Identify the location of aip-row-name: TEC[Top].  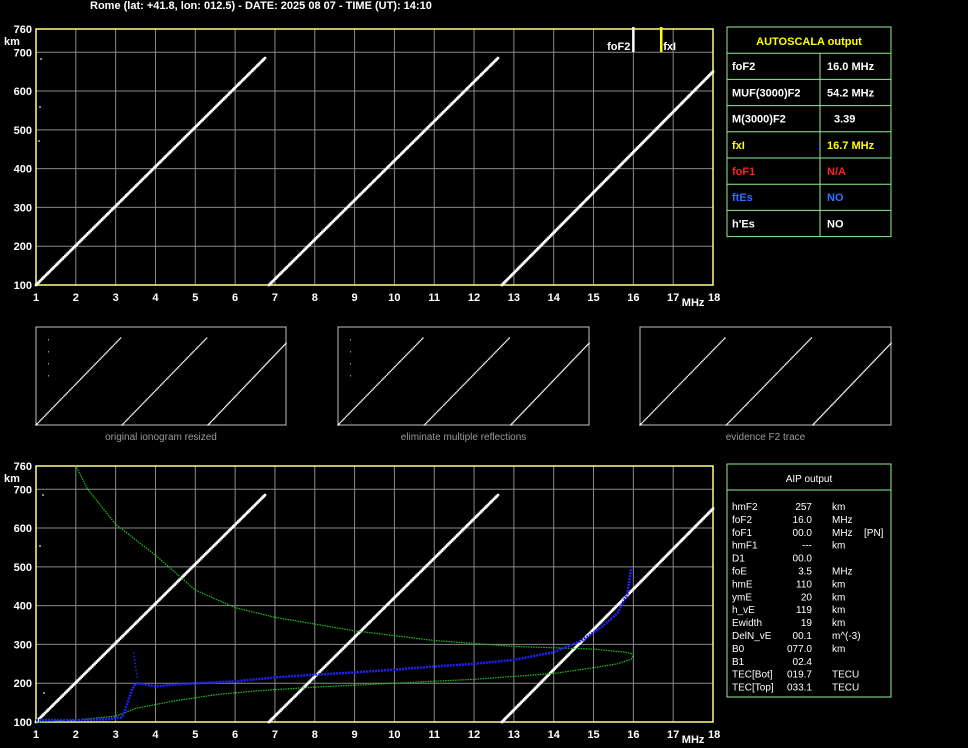
(753, 688).